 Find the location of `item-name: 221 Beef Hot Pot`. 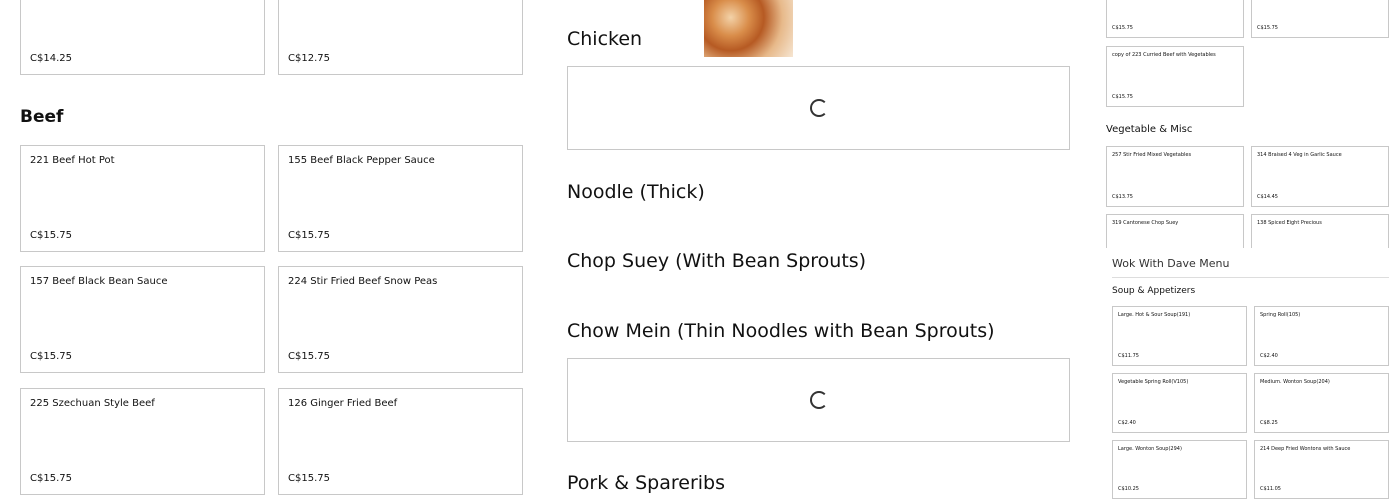

item-name: 221 Beef Hot Pot is located at coordinates (72, 160).